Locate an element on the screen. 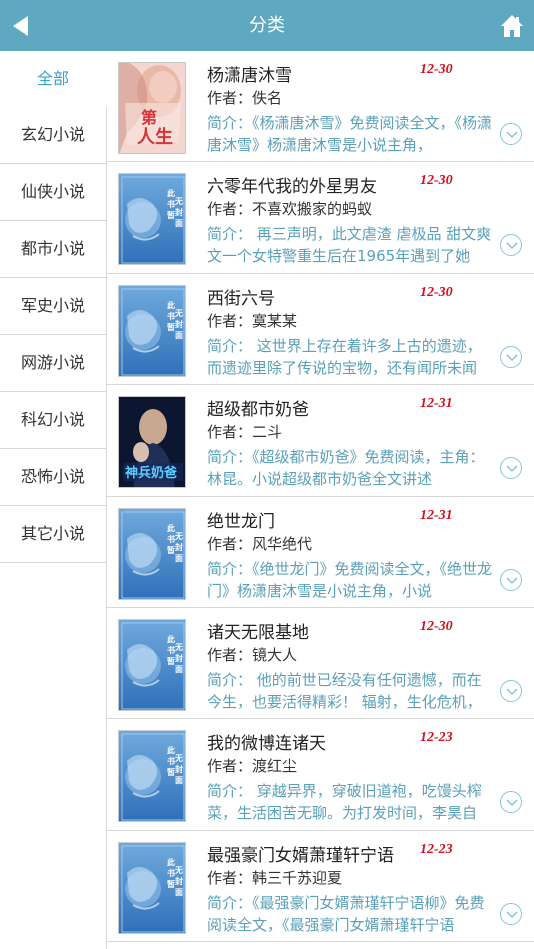 The image size is (534, 949). home-icon is located at coordinates (512, 26).